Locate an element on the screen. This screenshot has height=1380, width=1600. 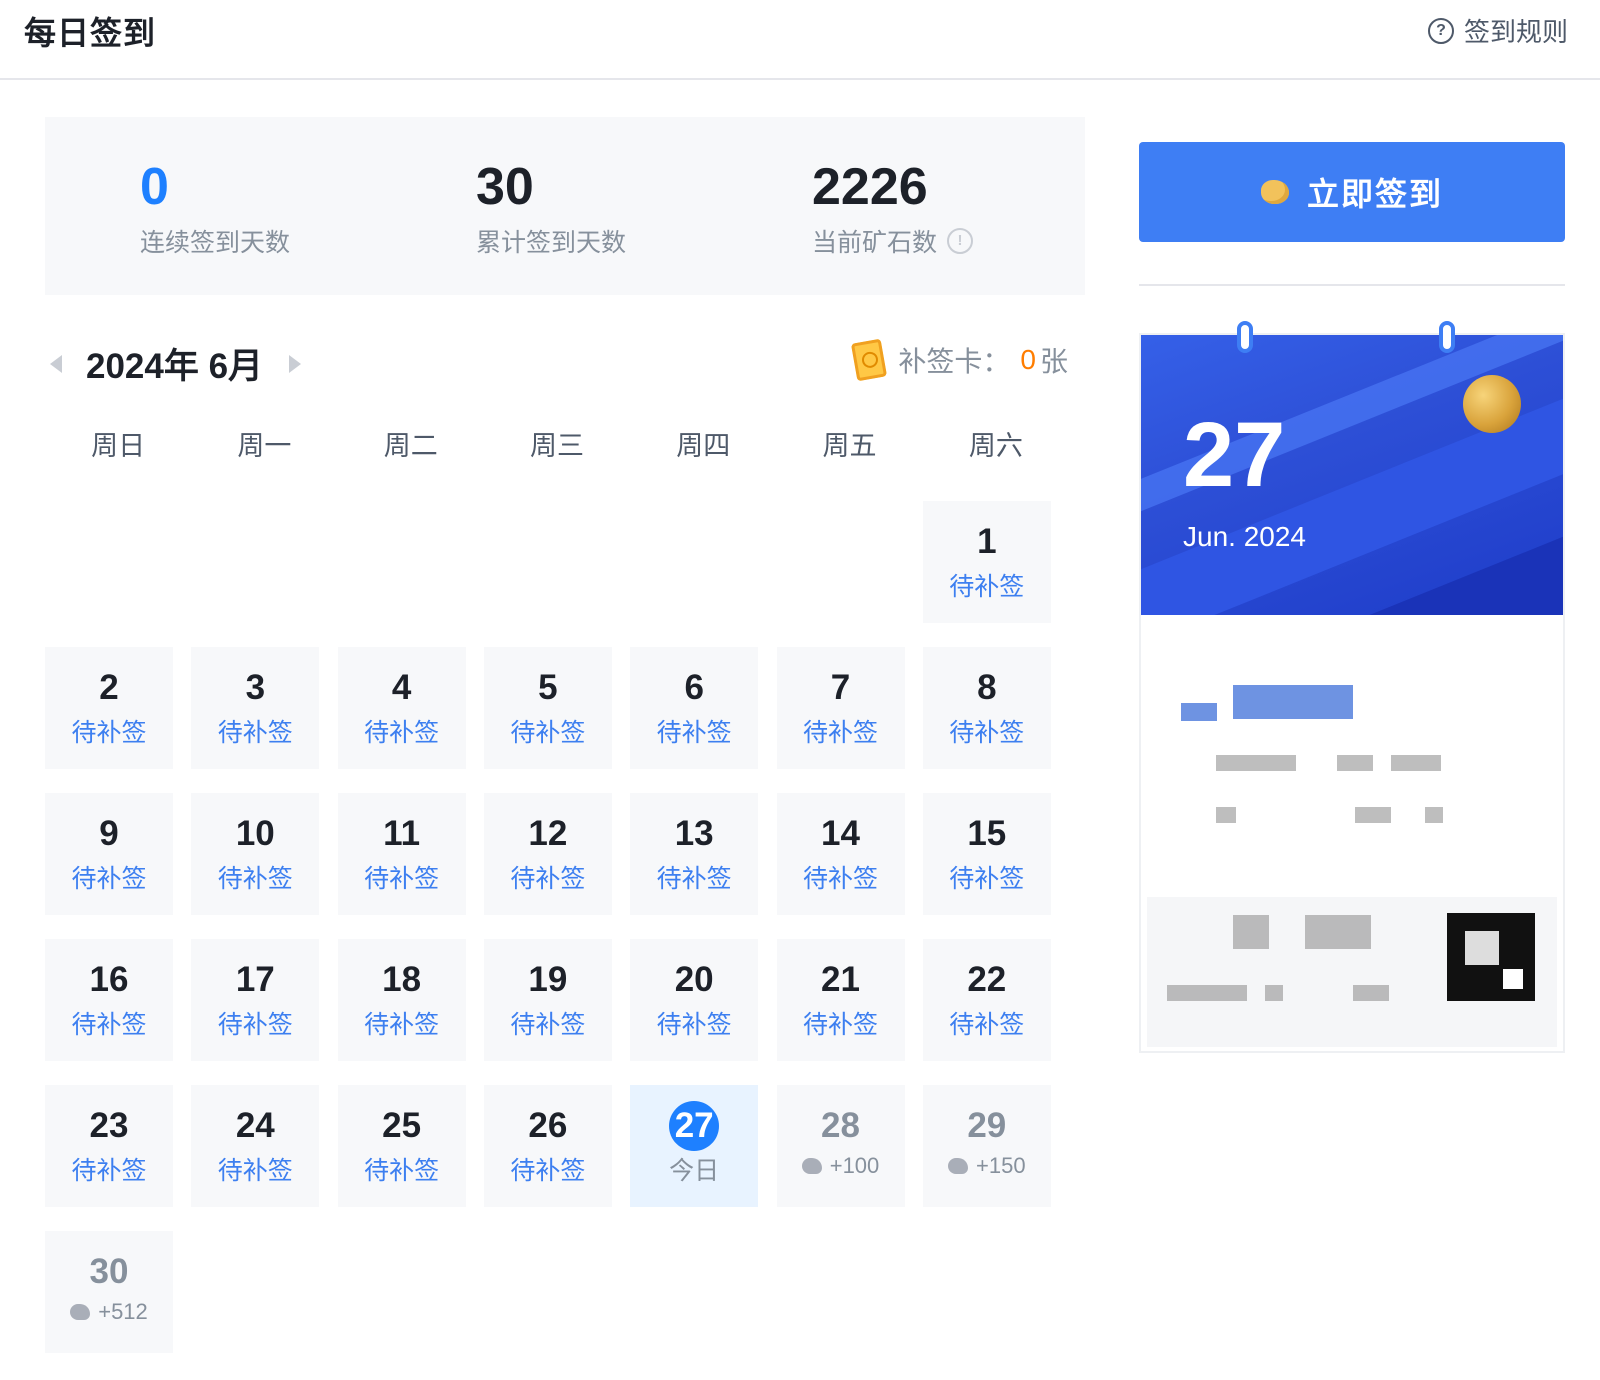
calendar-day-cell: 2 待补签 is located at coordinates (109, 708).